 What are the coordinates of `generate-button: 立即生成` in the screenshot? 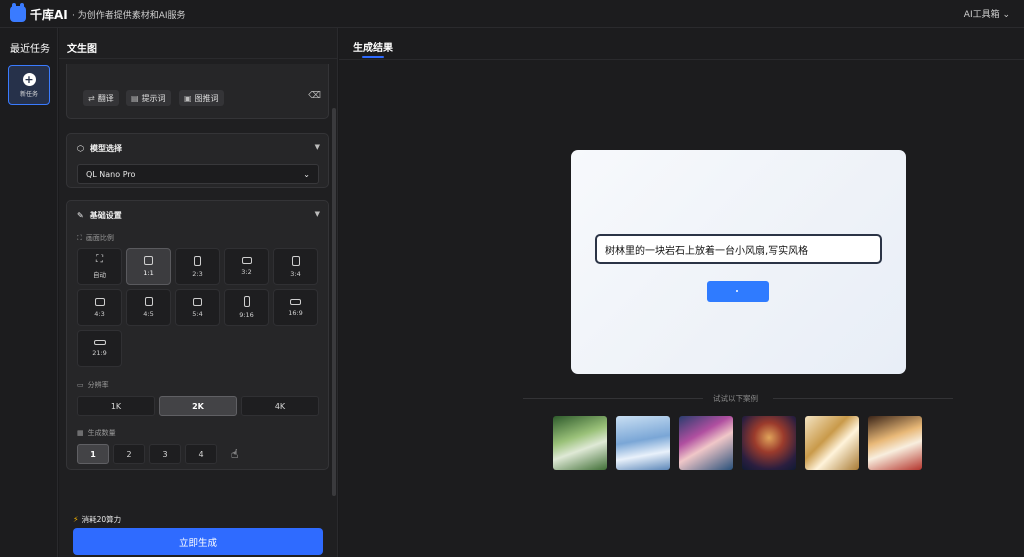 It's located at (198, 541).